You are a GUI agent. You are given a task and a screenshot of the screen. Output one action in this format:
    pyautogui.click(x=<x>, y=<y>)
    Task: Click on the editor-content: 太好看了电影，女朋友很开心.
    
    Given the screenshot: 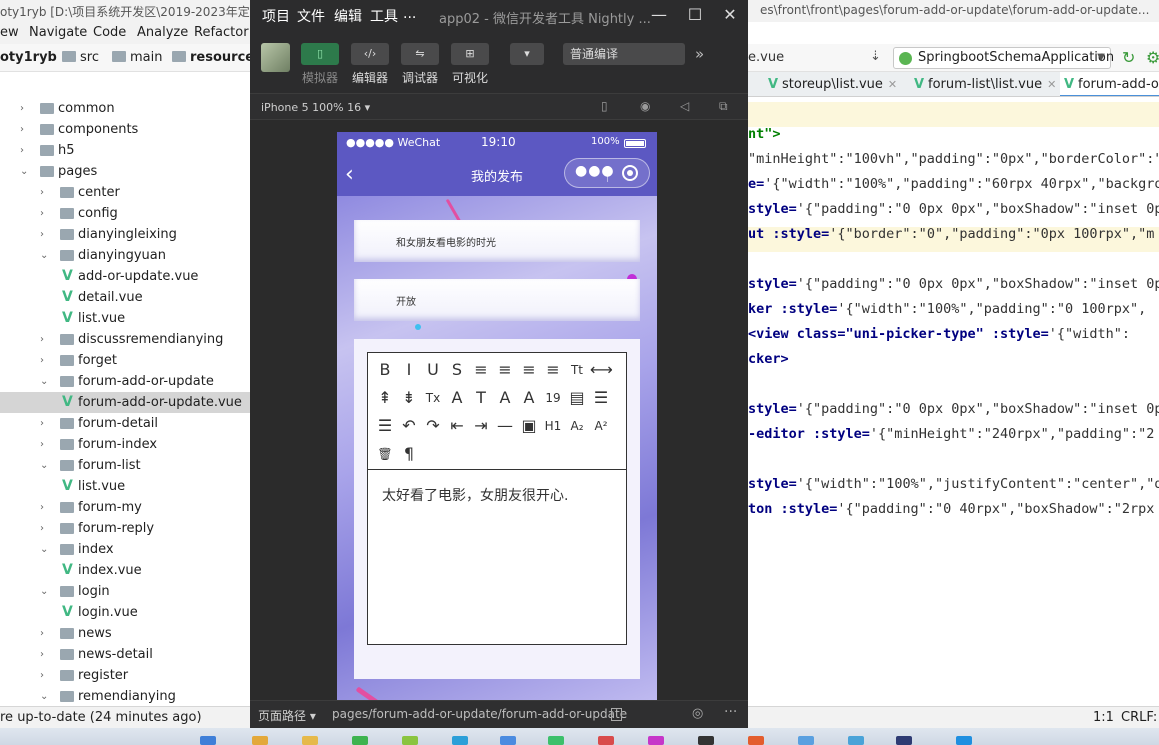 What is the action you would take?
    pyautogui.click(x=475, y=495)
    